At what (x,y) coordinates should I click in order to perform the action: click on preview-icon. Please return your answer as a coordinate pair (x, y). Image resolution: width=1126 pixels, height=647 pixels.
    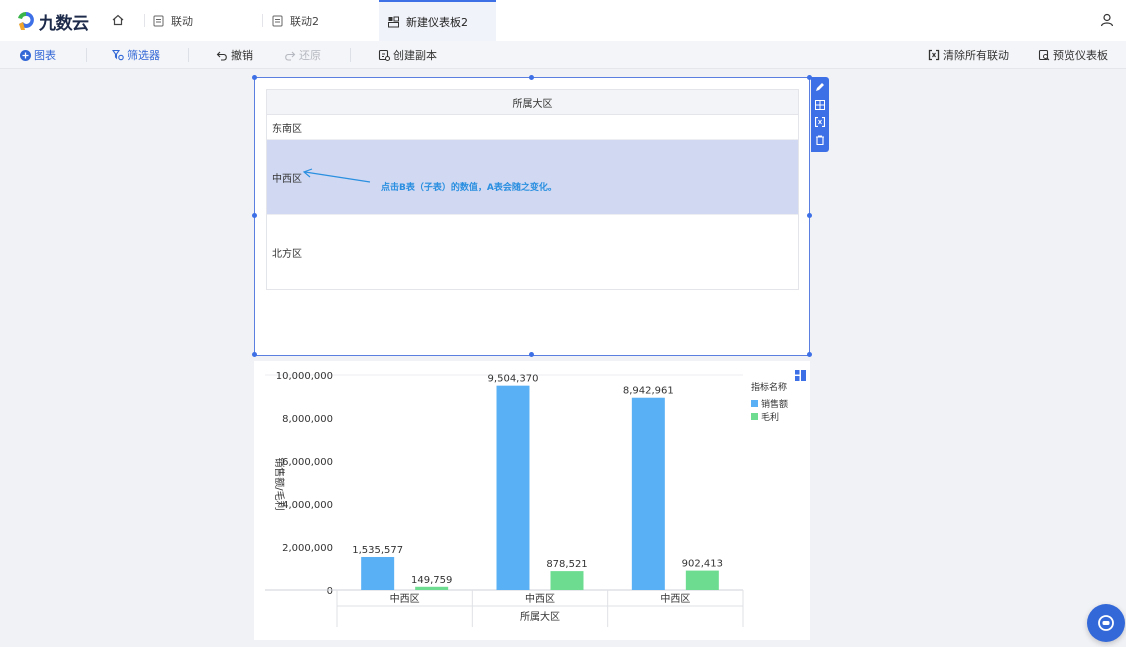
    Looking at the image, I should click on (1044, 55).